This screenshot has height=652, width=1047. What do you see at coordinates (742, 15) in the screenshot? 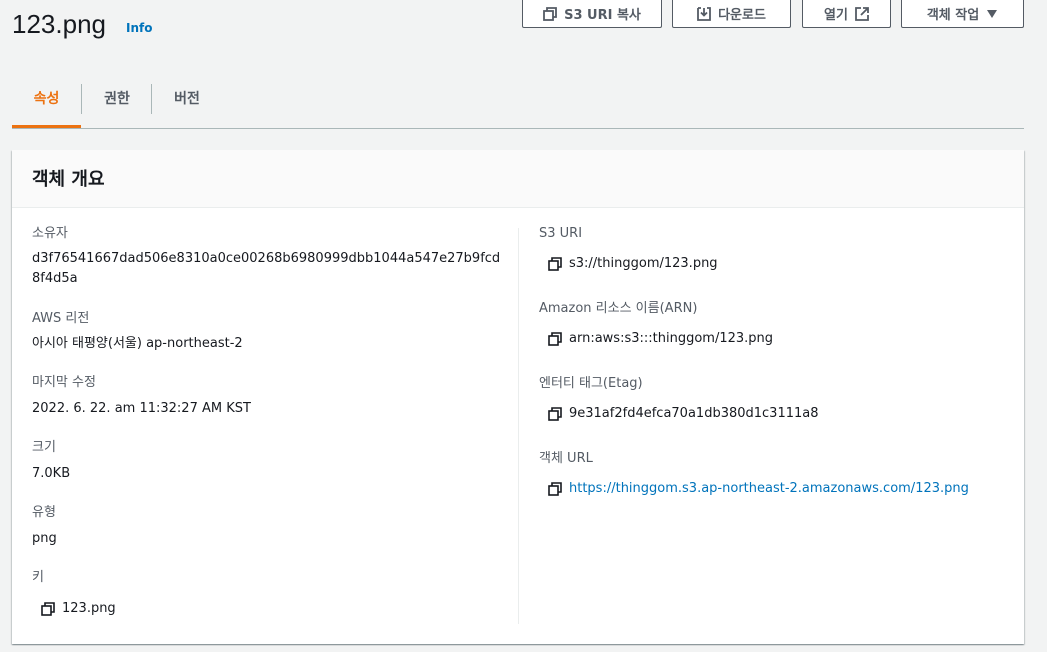
I see `download-label: 다운로드` at bounding box center [742, 15].